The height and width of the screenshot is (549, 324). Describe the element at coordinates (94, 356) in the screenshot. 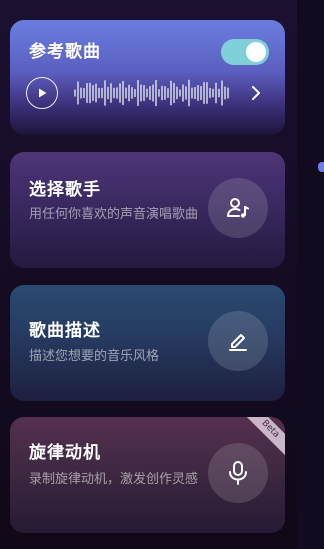

I see `song-description-subtitle: 描述您想要的音乐风格` at that location.